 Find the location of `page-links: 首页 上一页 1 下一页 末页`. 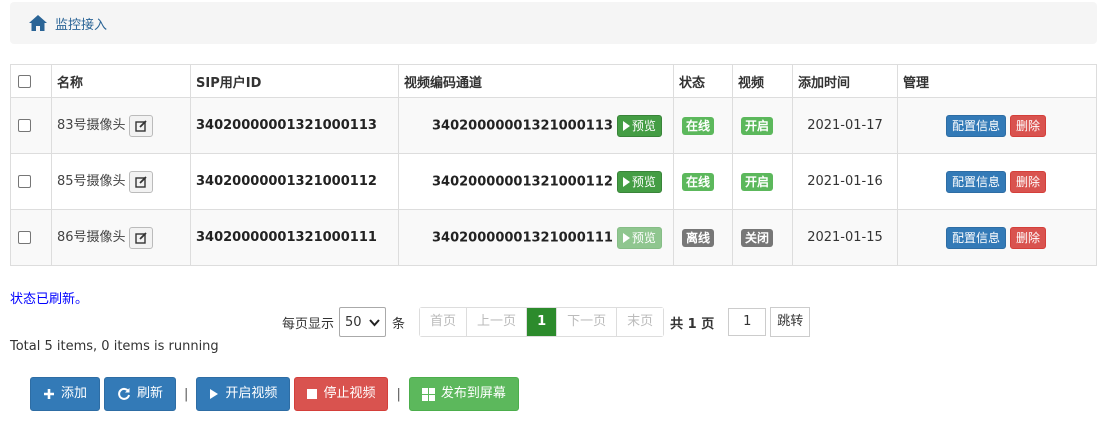

page-links: 首页 上一页 1 下一页 末页 is located at coordinates (542, 322).